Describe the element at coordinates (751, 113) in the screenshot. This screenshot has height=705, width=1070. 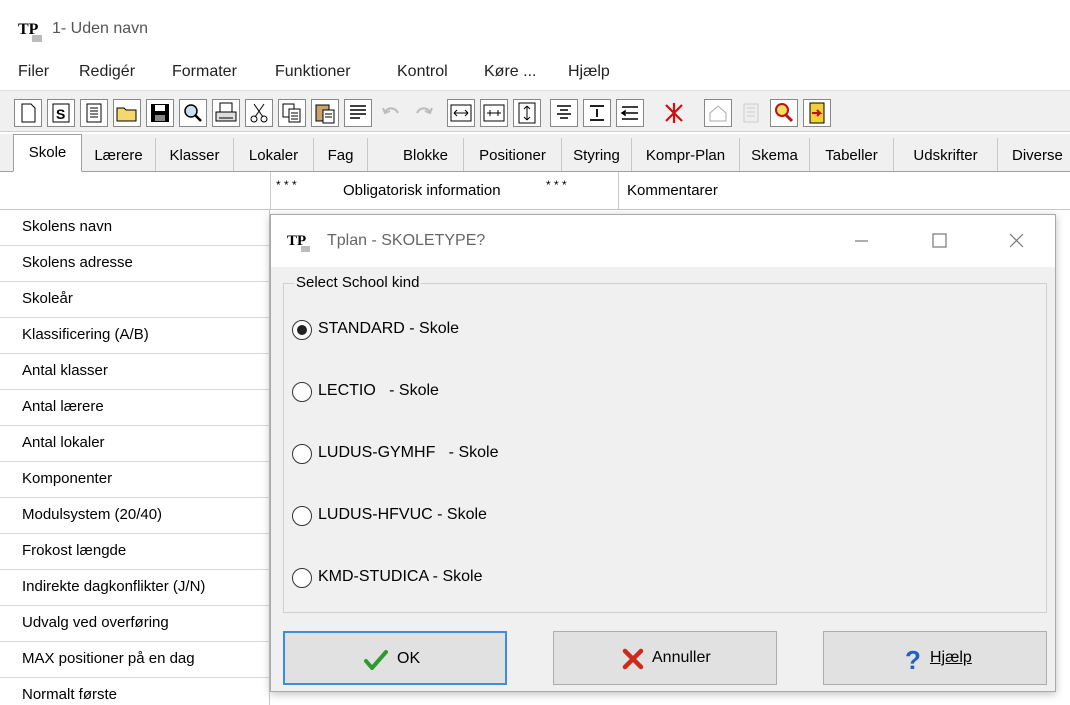
I see `disabled-table-icon` at that location.